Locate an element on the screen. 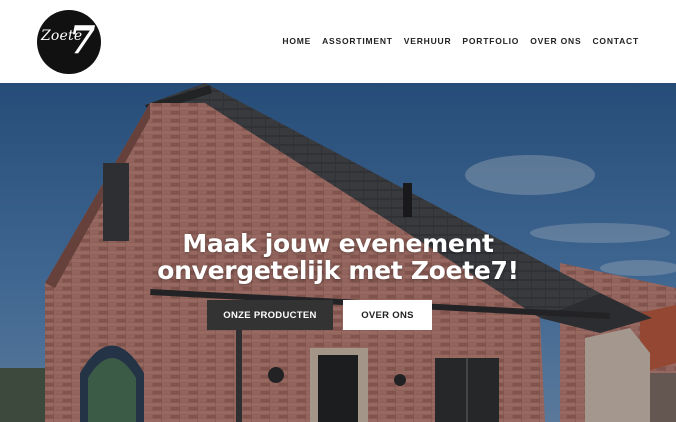 Image resolution: width=676 pixels, height=422 pixels. onze-producten-button: ONZE PRODUCTEN is located at coordinates (270, 315).